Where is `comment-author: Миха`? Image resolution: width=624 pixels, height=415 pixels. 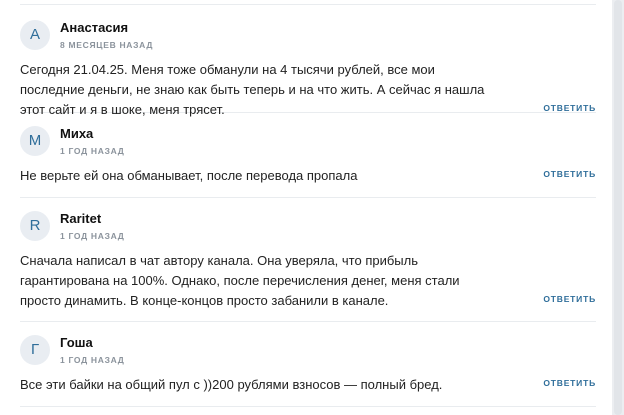 comment-author: Миха is located at coordinates (76, 133).